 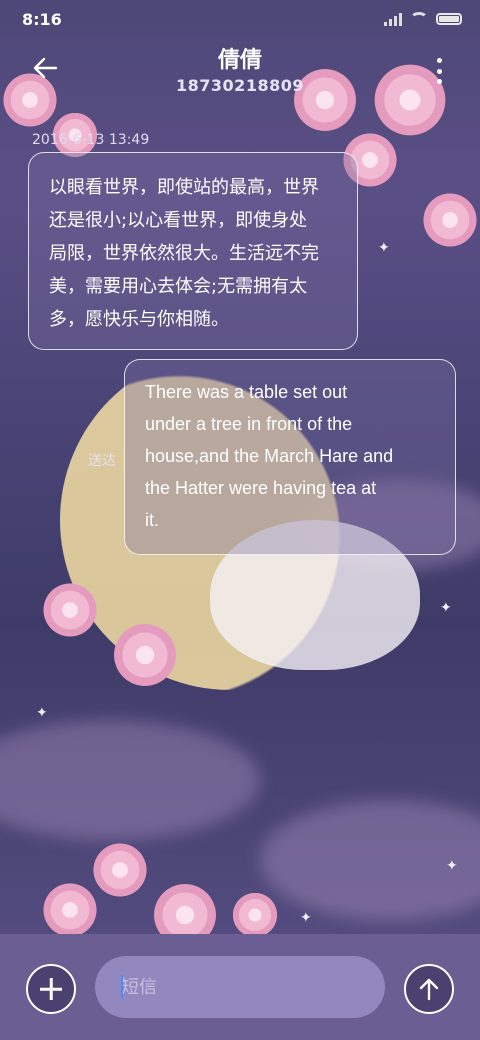 I want to click on message-line: 还是很小;以心看世界，即使身处, so click(x=178, y=220).